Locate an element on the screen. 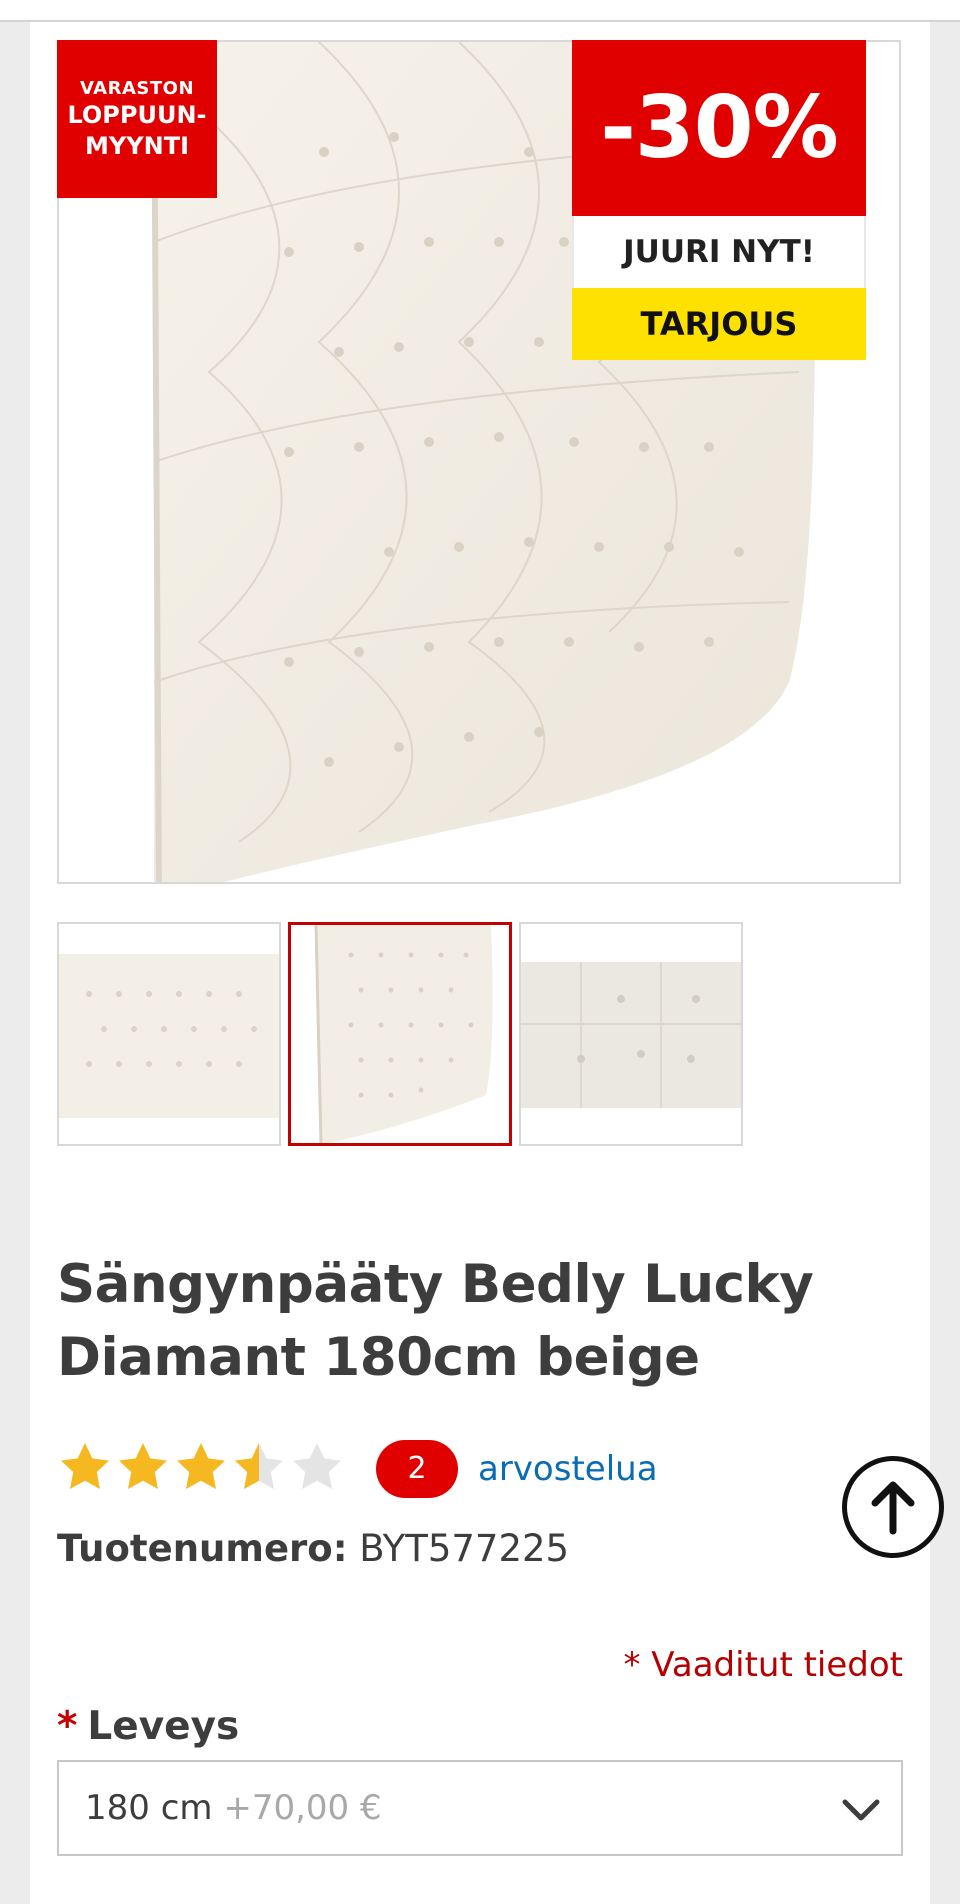 This screenshot has height=1904, width=960. clearance-badge-line1: VARASTON is located at coordinates (137, 88).